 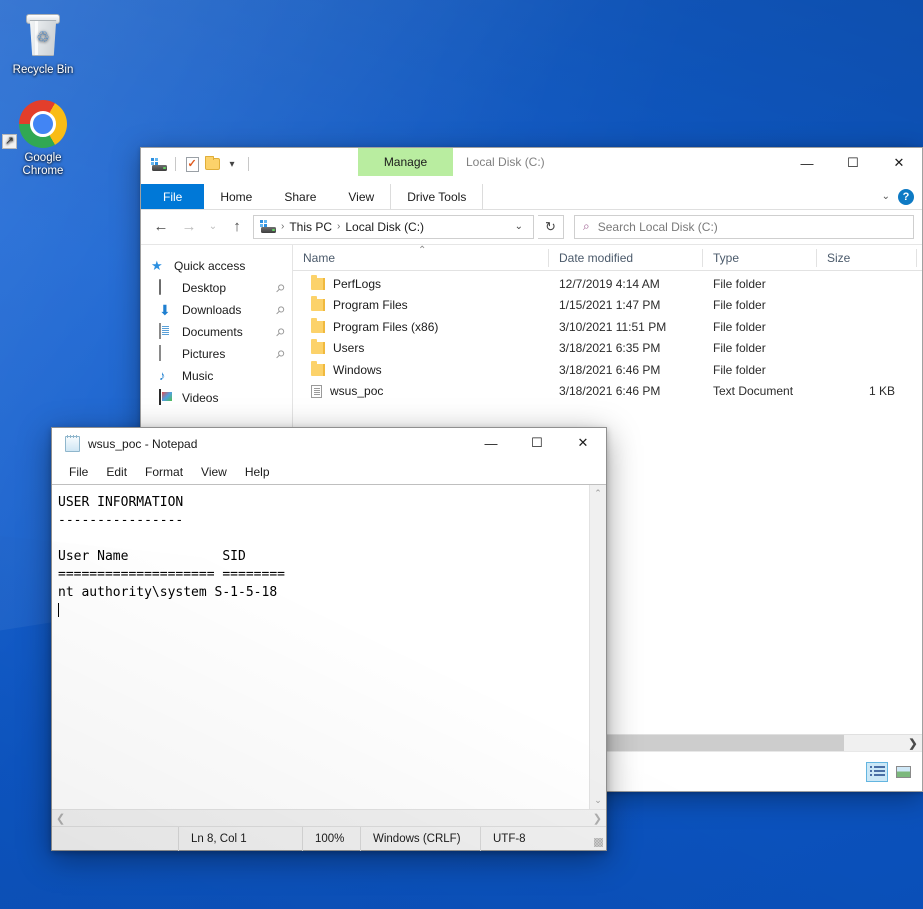 What do you see at coordinates (531, 197) in the screenshot?
I see `ribbon-tab-strip: File Home Share View Drive Tools ⌄ ?` at bounding box center [531, 197].